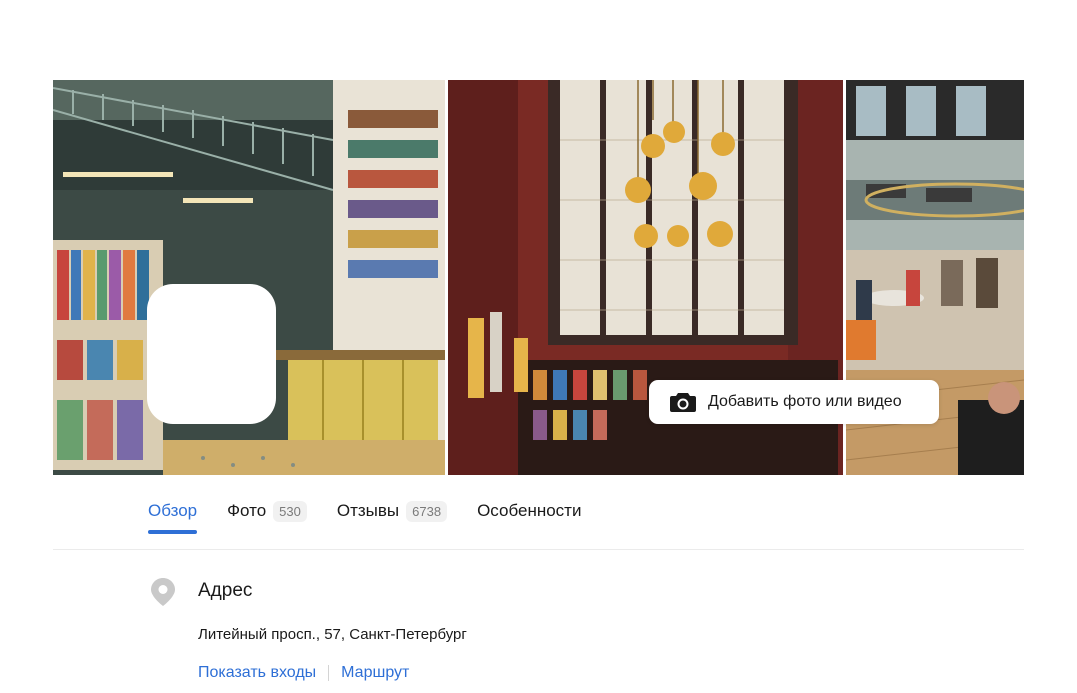 The image size is (1077, 693). I want to click on tab-active-underline, so click(173, 532).